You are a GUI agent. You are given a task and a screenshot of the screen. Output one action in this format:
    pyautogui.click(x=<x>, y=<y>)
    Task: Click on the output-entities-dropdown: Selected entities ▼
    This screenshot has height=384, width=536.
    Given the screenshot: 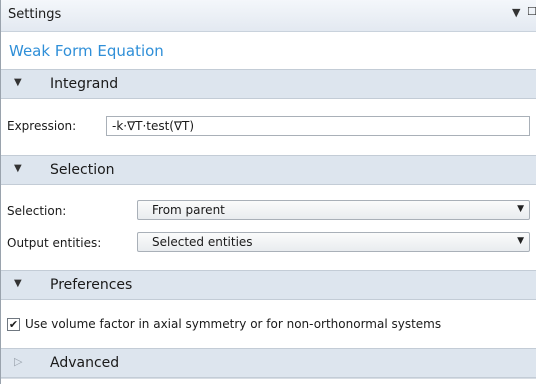 What is the action you would take?
    pyautogui.click(x=333, y=242)
    